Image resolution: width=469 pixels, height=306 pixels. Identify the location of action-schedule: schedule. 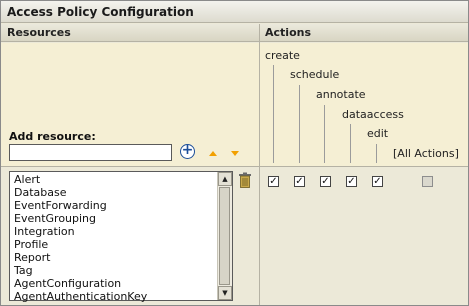
(315, 74).